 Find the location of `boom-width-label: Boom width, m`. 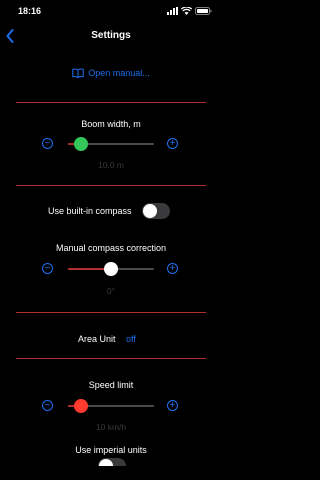

boom-width-label: Boom width, m is located at coordinates (111, 124).